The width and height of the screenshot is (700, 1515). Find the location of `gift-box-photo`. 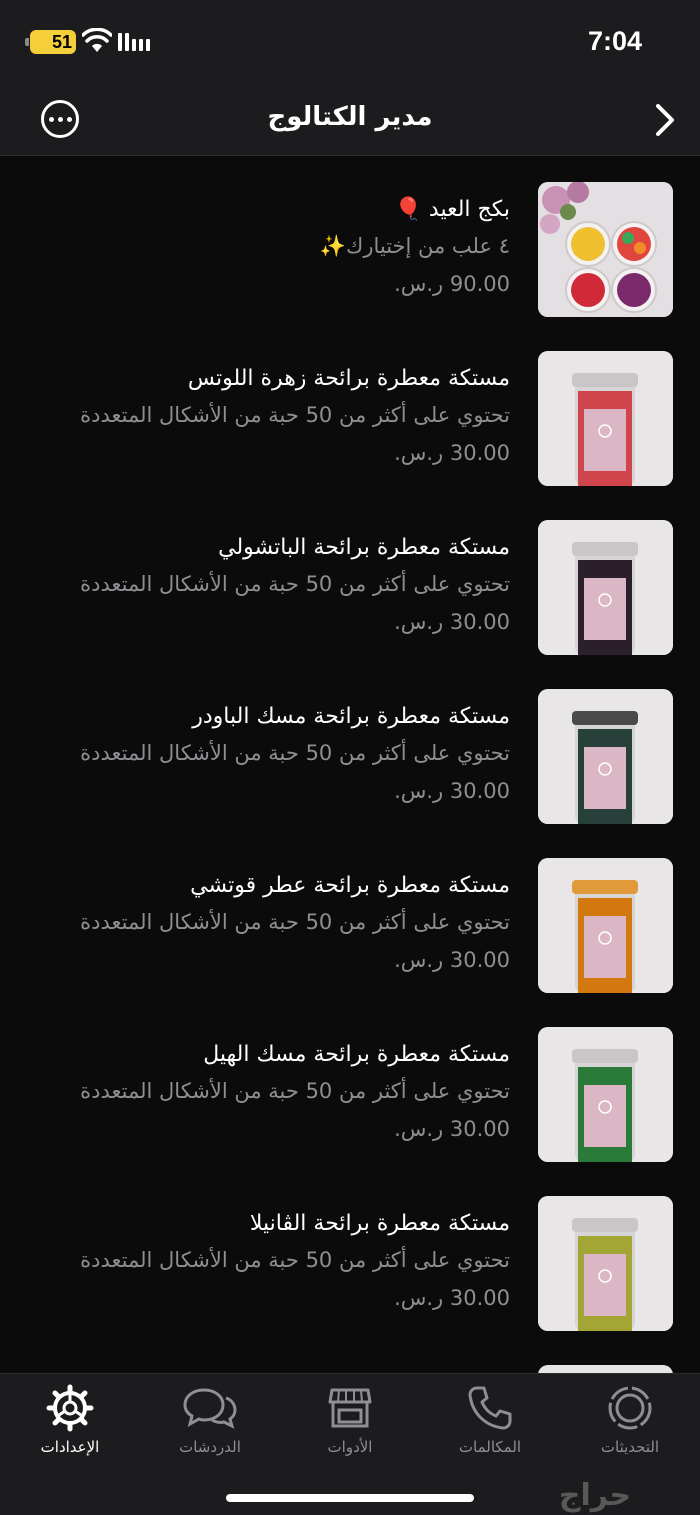

gift-box-photo is located at coordinates (605, 249).